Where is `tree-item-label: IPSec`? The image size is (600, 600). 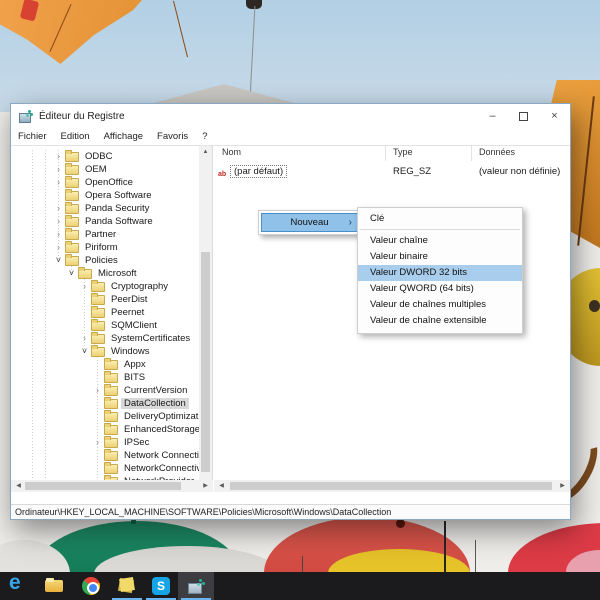 tree-item-label: IPSec is located at coordinates (137, 442).